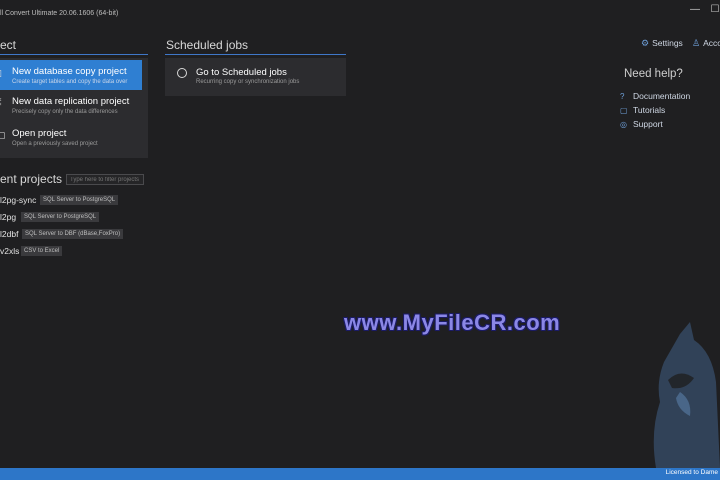  I want to click on recent-projects-heading: ent projects, so click(31, 179).